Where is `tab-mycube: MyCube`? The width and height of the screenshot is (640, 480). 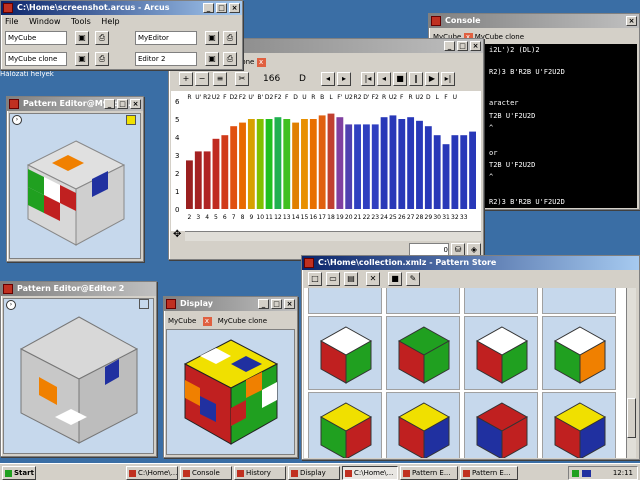
tab-mycube: MyCube is located at coordinates (182, 321).